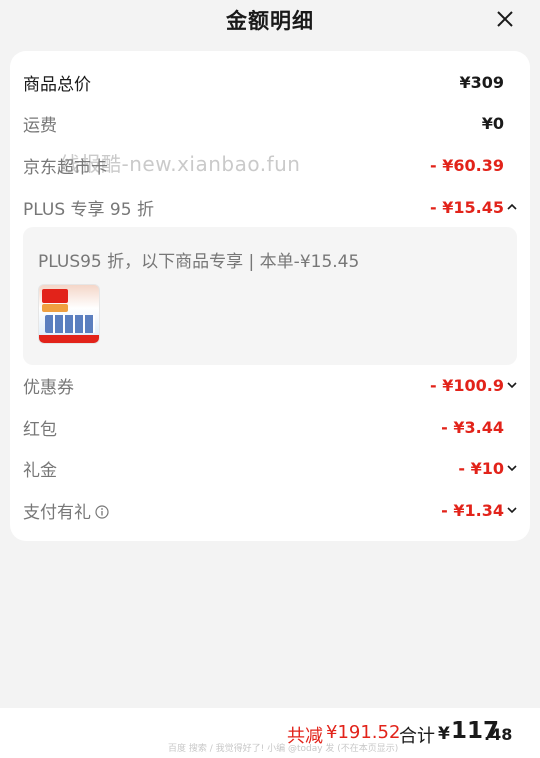 The height and width of the screenshot is (758, 540). Describe the element at coordinates (57, 512) in the screenshot. I see `row-label: 支付有礼` at that location.